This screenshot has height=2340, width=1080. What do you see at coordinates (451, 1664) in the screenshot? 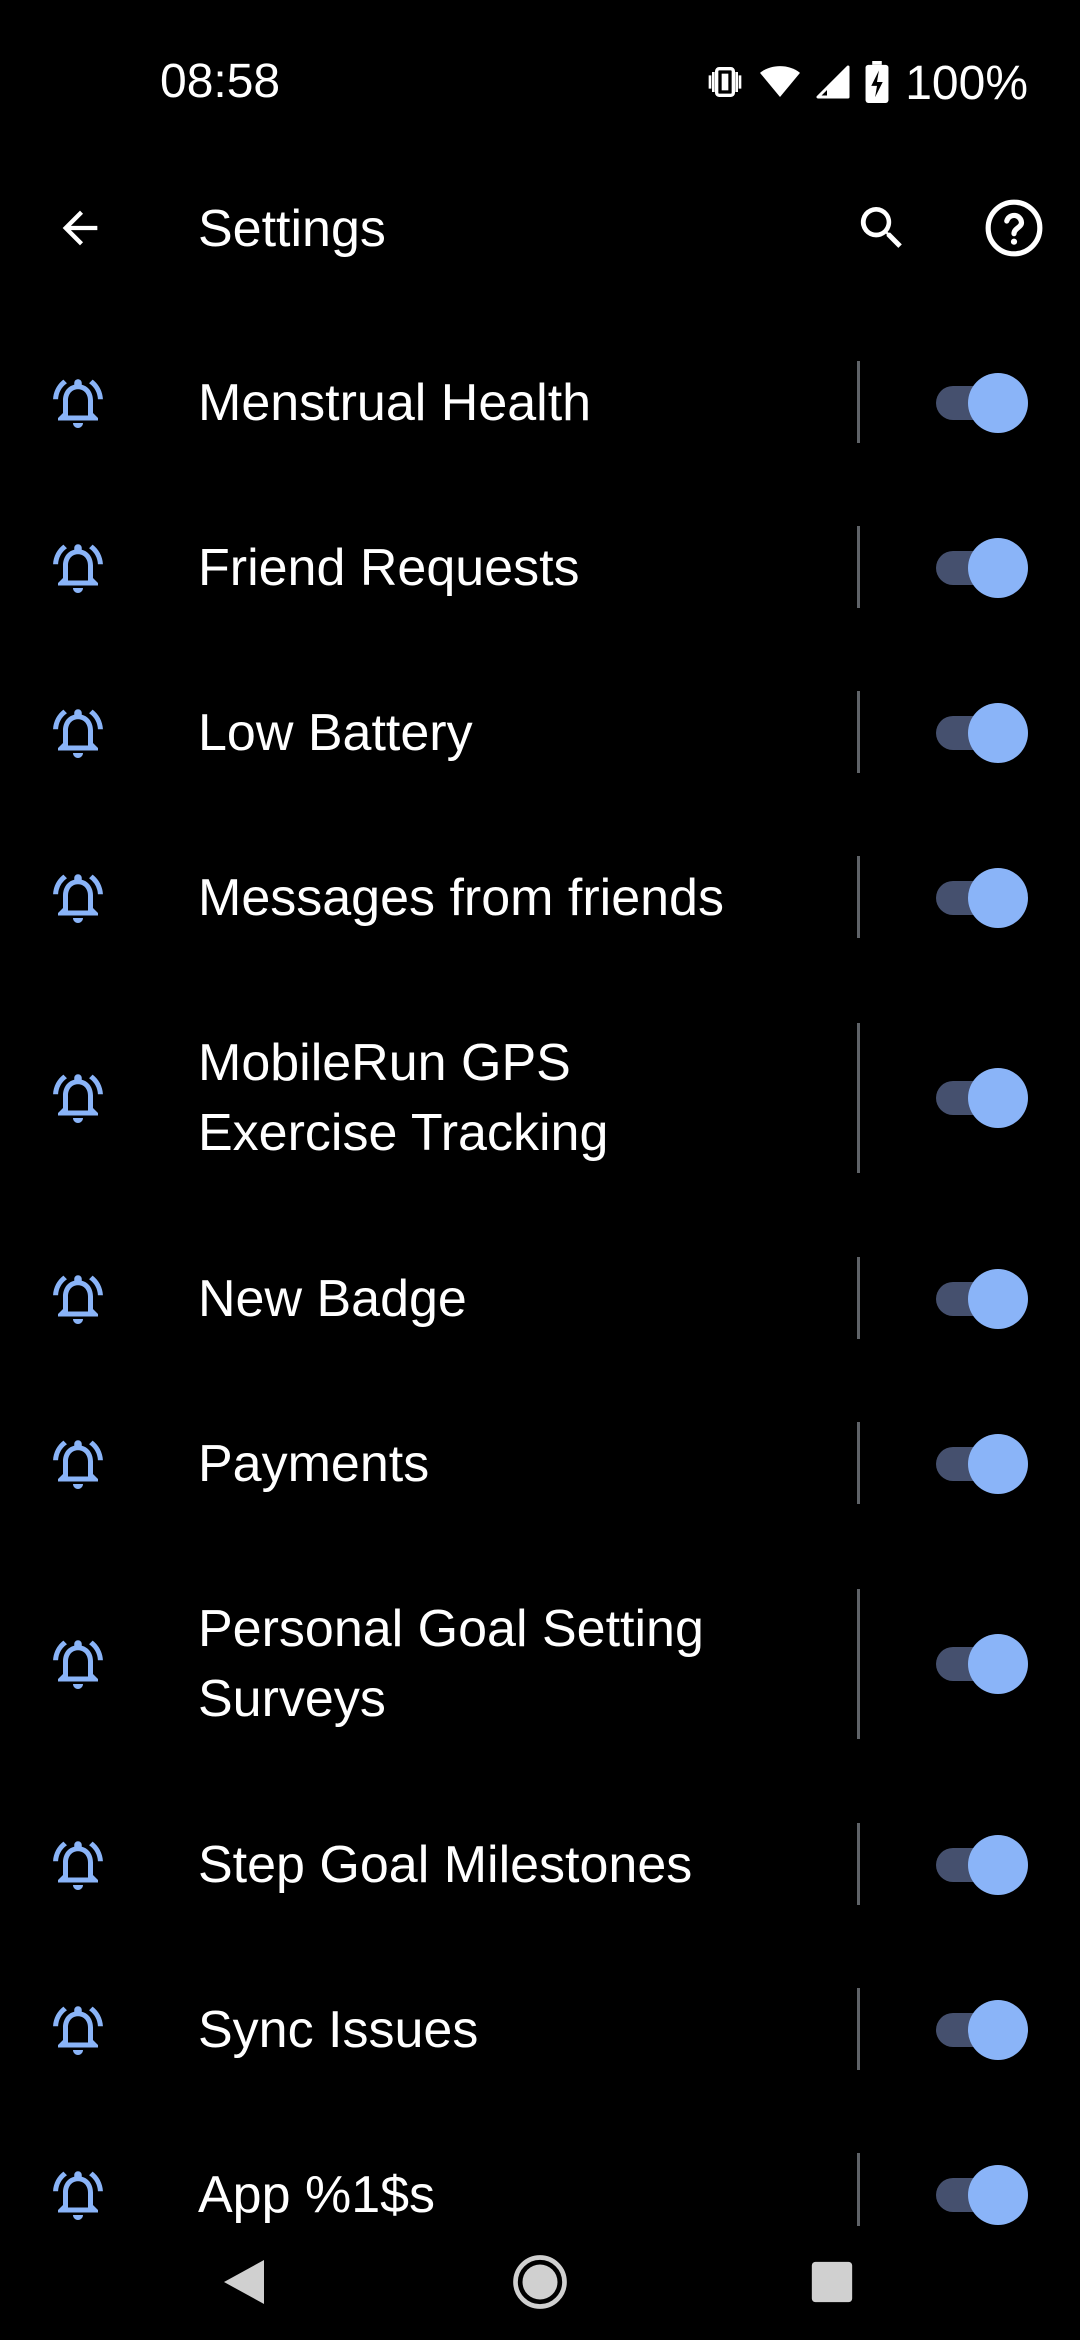
I see `list-item-label: Personal Goal Setting Surveys` at bounding box center [451, 1664].